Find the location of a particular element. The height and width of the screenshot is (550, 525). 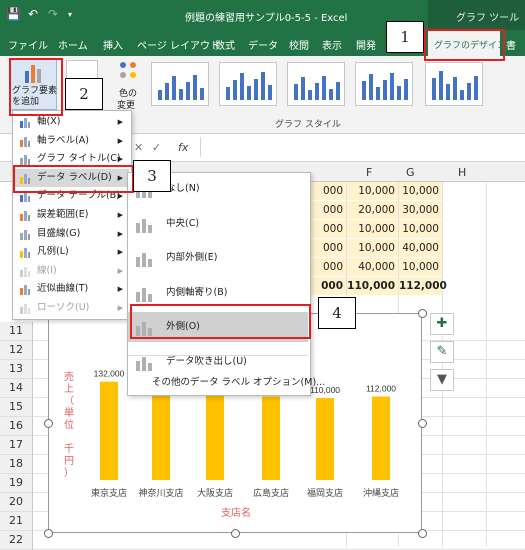

row-header: 21 is located at coordinates (16, 521).